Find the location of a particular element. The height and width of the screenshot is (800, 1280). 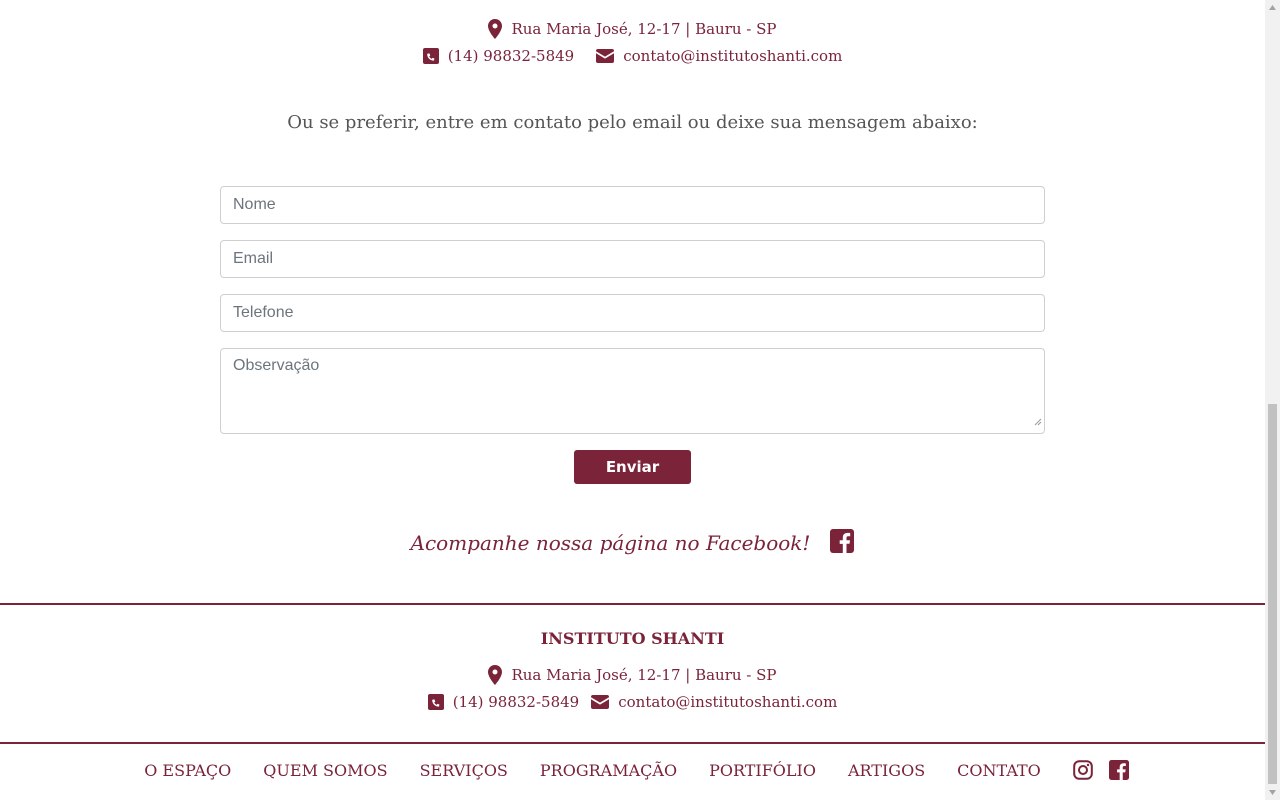

scroll-down-arrow-icon is located at coordinates (1272, 792).